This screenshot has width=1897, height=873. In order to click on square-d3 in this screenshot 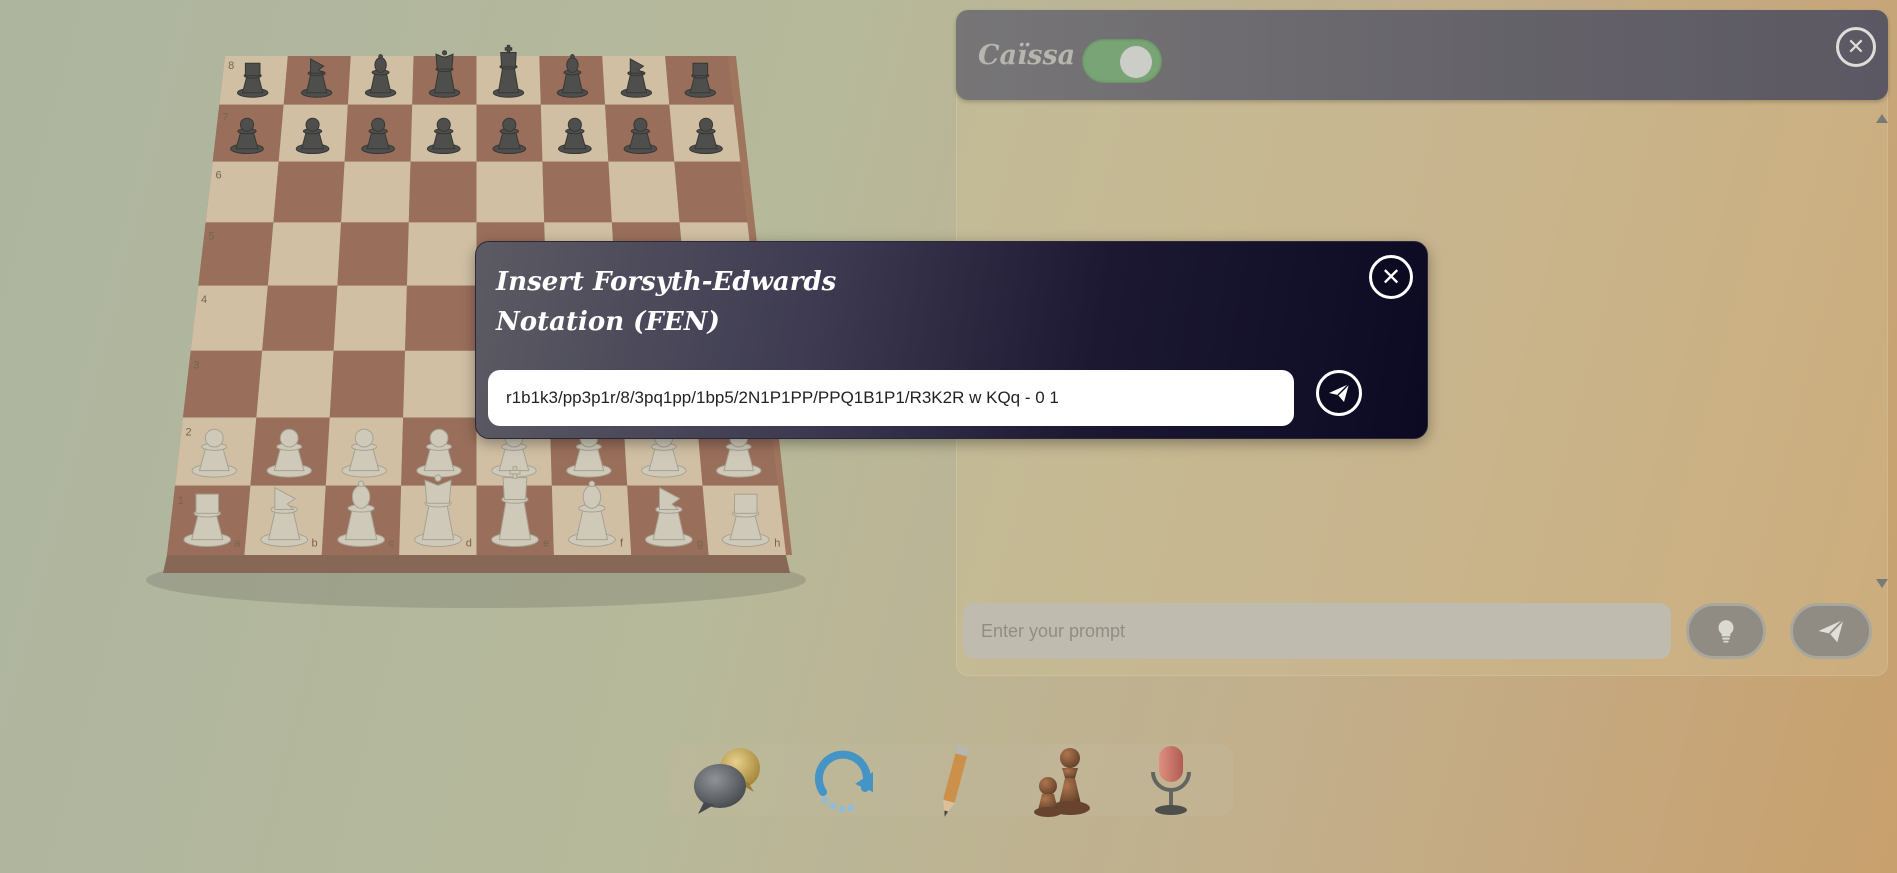, I will do `click(440, 384)`.